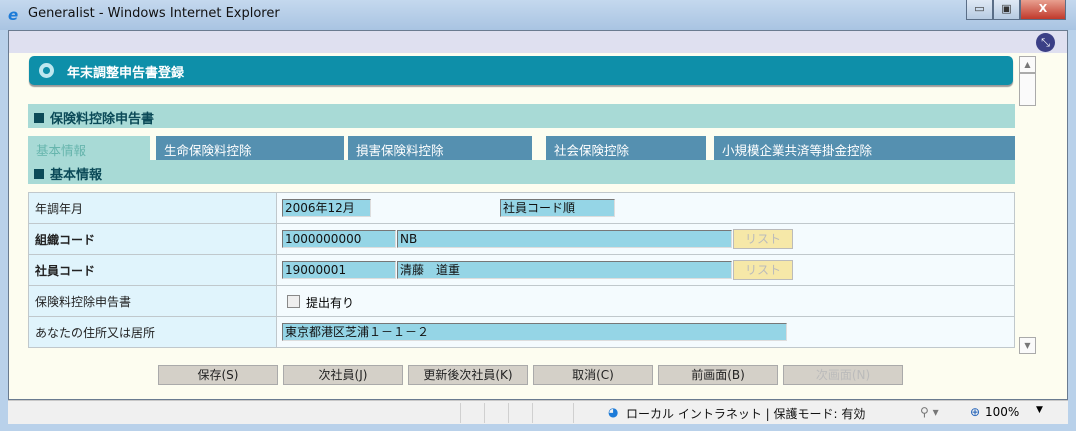 This screenshot has height=431, width=1076. What do you see at coordinates (593, 375) in the screenshot?
I see `cancel-button: 取消(C)` at bounding box center [593, 375].